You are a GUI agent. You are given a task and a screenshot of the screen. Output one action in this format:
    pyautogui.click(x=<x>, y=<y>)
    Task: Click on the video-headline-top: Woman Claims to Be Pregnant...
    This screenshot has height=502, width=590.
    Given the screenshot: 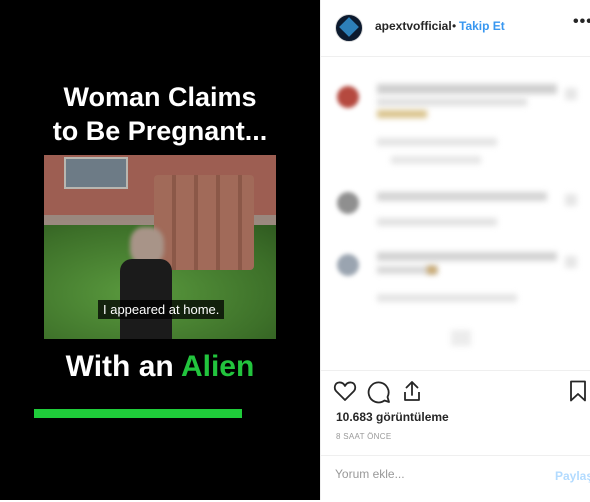 What is the action you would take?
    pyautogui.click(x=160, y=114)
    